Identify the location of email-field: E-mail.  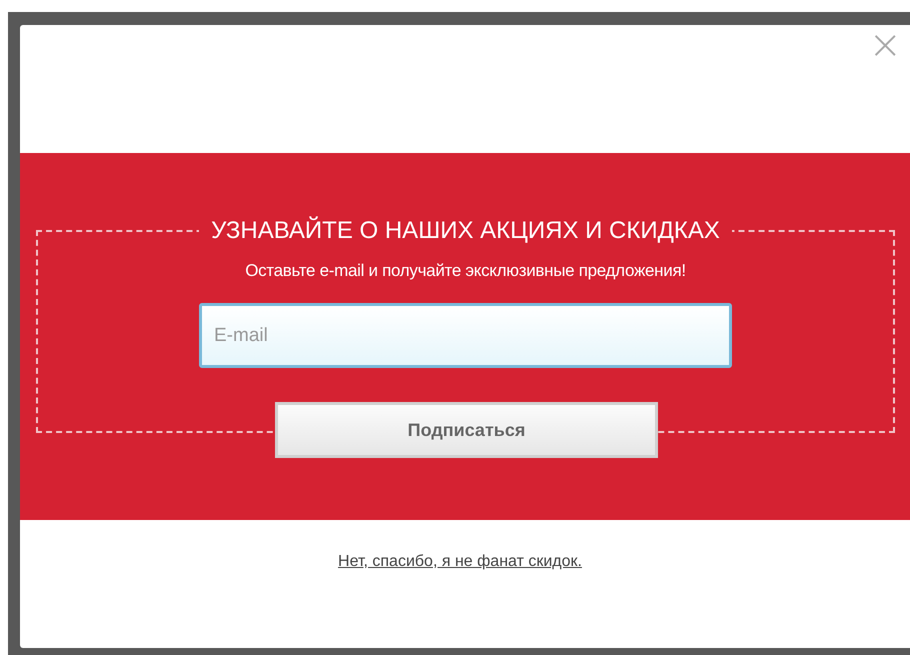
(465, 335).